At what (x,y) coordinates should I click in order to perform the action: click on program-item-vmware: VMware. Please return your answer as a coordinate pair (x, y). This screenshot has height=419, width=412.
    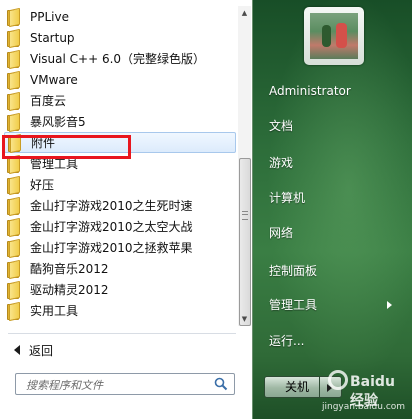
    Looking at the image, I should click on (120, 79).